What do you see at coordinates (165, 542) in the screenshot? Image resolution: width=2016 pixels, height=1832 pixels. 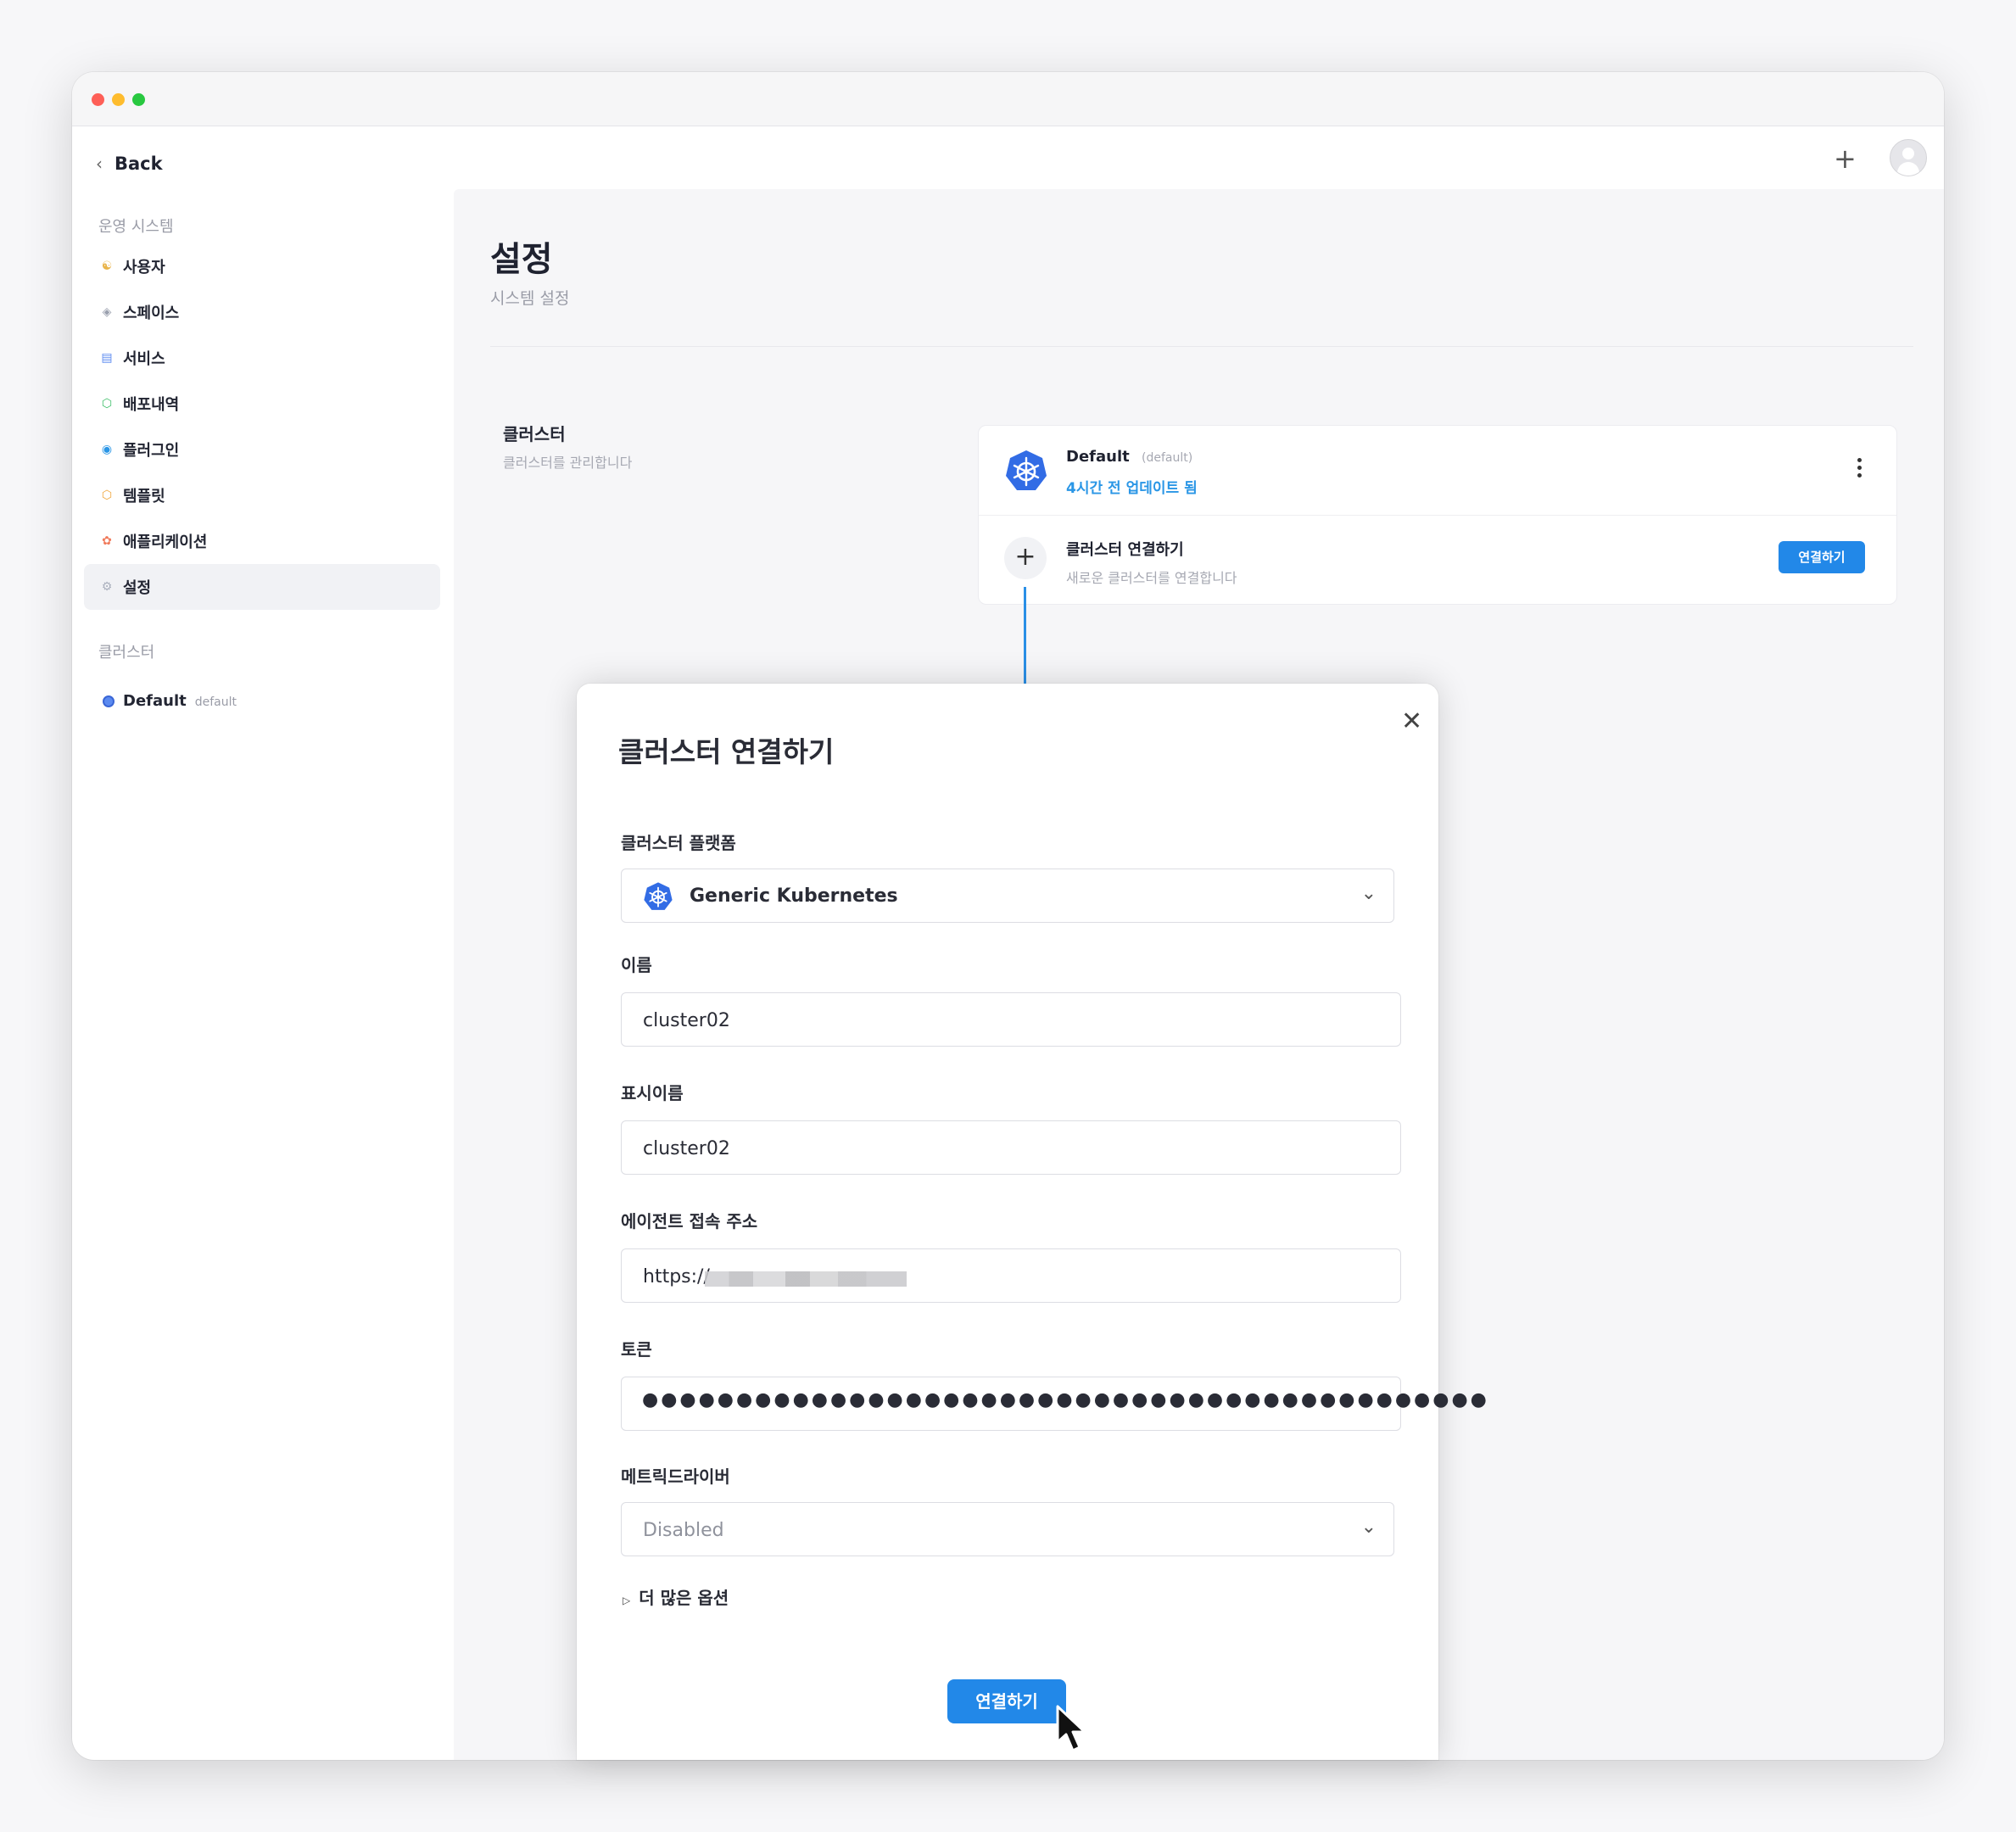 I see `sidebar-item-label: 애플리케이션` at bounding box center [165, 542].